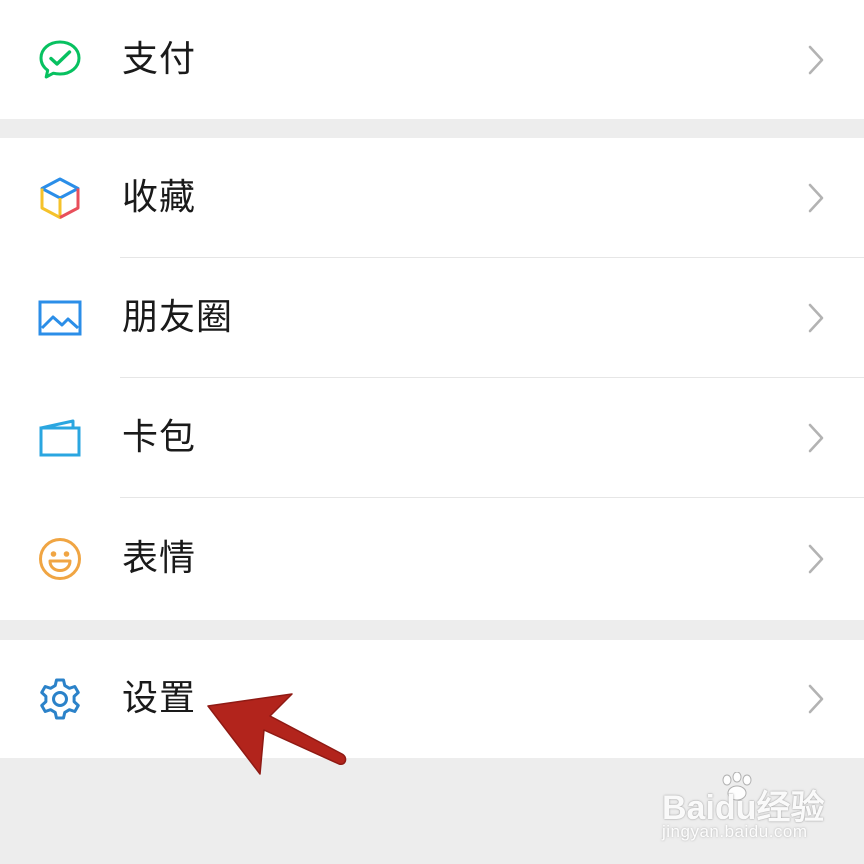 This screenshot has height=864, width=864. Describe the element at coordinates (159, 698) in the screenshot. I see `menu-item-label: 设置` at that location.